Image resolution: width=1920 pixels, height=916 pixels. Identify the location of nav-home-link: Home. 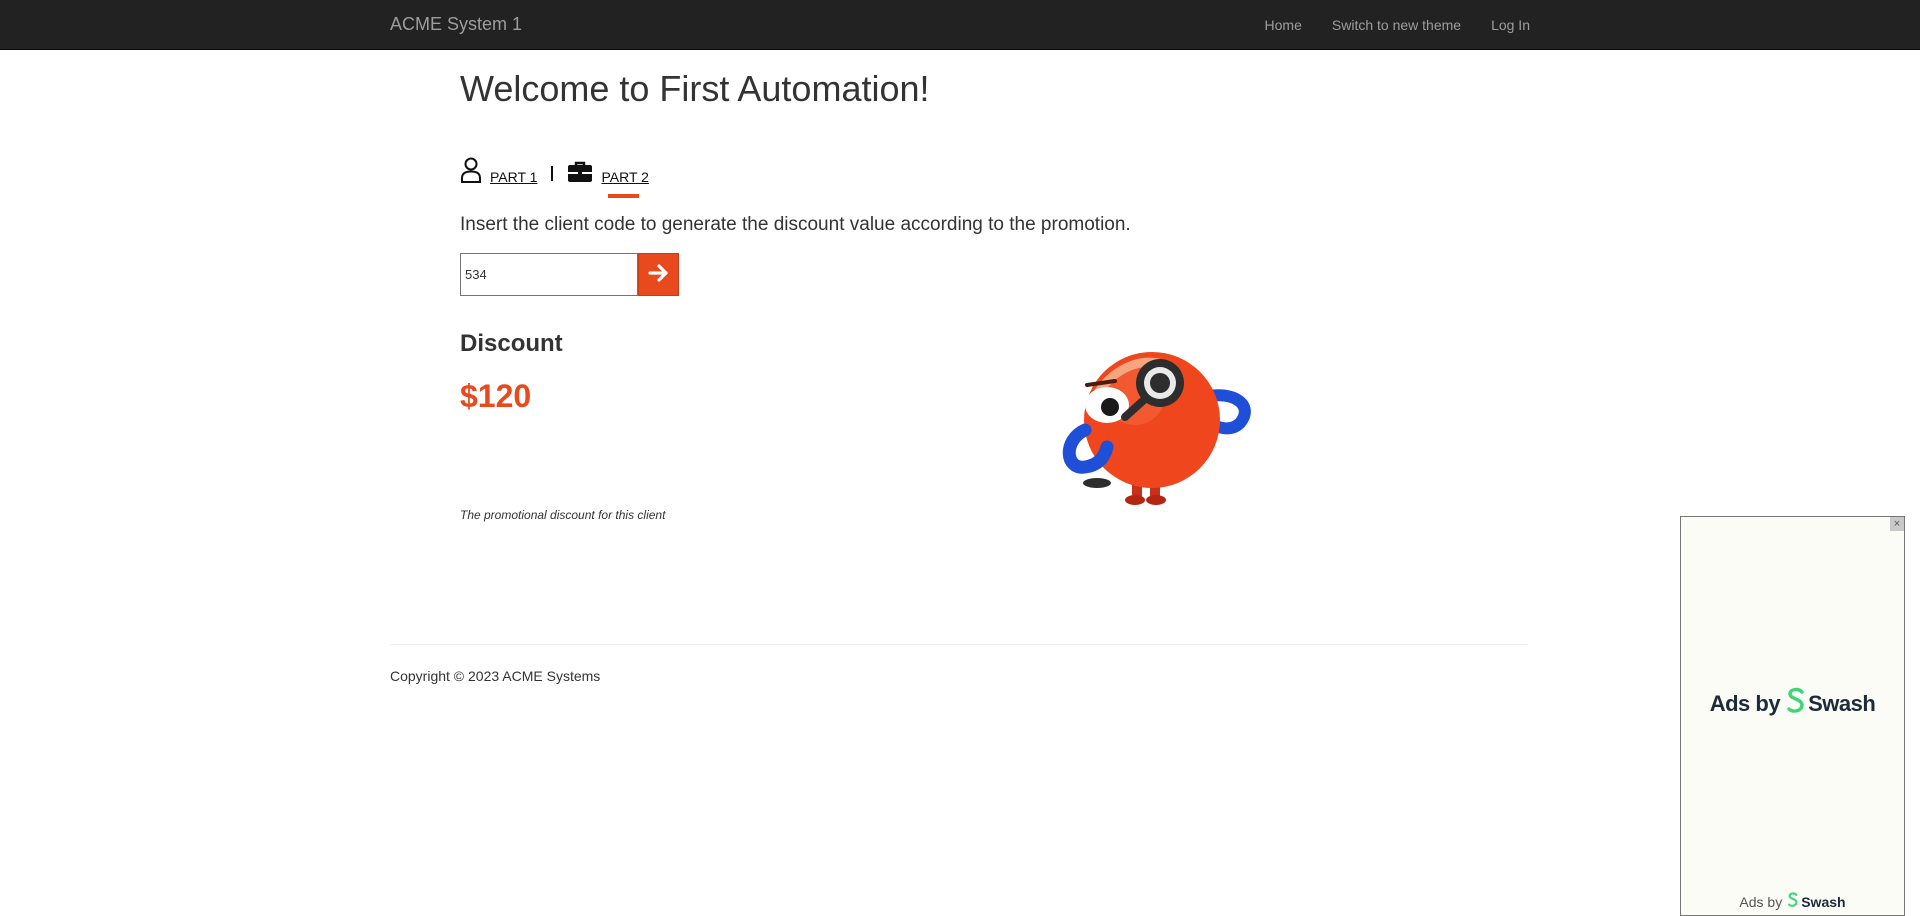
(1283, 25).